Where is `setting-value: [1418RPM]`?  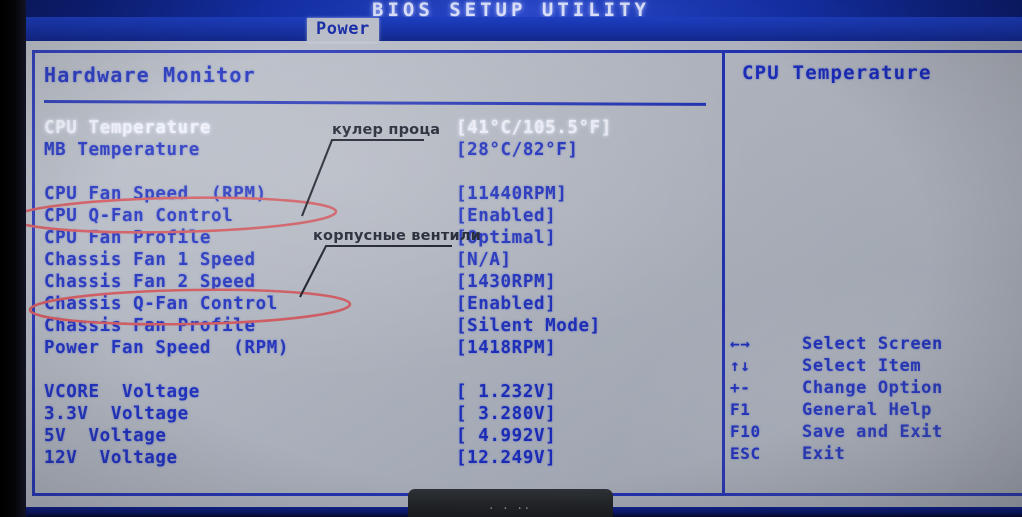
setting-value: [1418RPM] is located at coordinates (506, 348).